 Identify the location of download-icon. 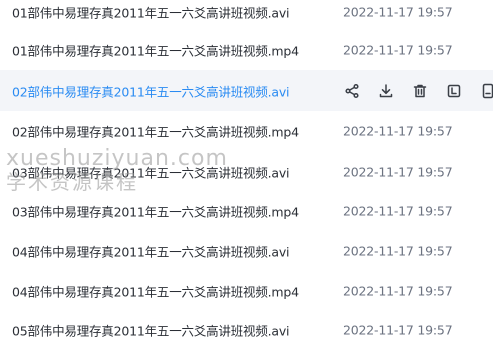
(386, 91).